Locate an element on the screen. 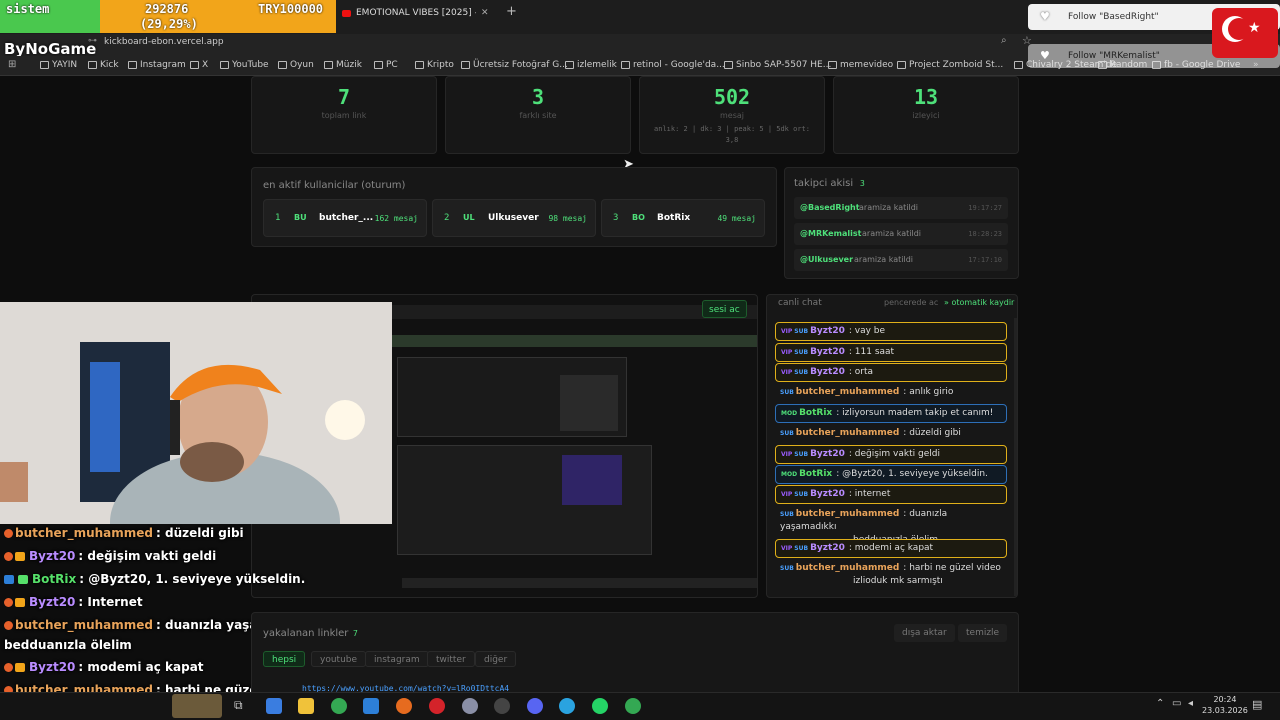  volume-icon: ◂ is located at coordinates (1190, 703).